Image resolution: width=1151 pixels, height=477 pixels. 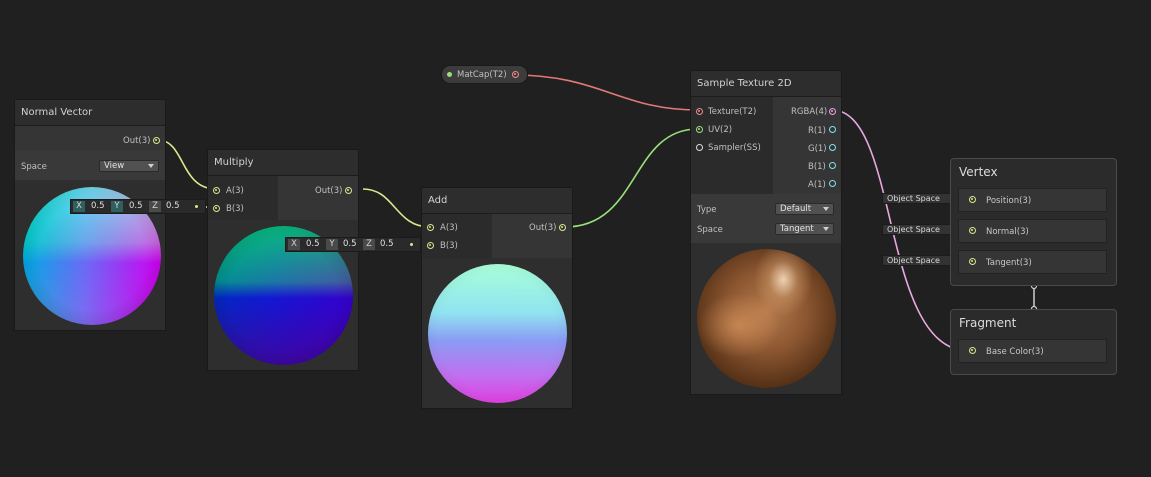 I want to click on position-block: Position(3), so click(x=1032, y=200).